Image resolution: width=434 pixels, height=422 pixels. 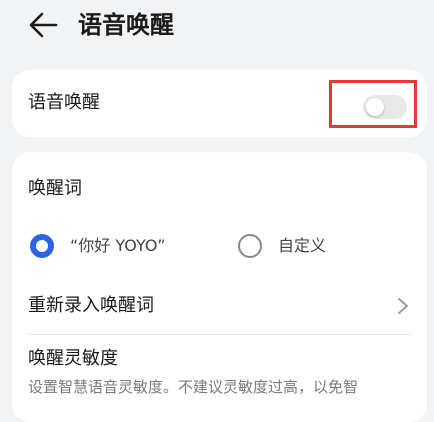 I want to click on header: 语音唤醒, so click(x=217, y=28).